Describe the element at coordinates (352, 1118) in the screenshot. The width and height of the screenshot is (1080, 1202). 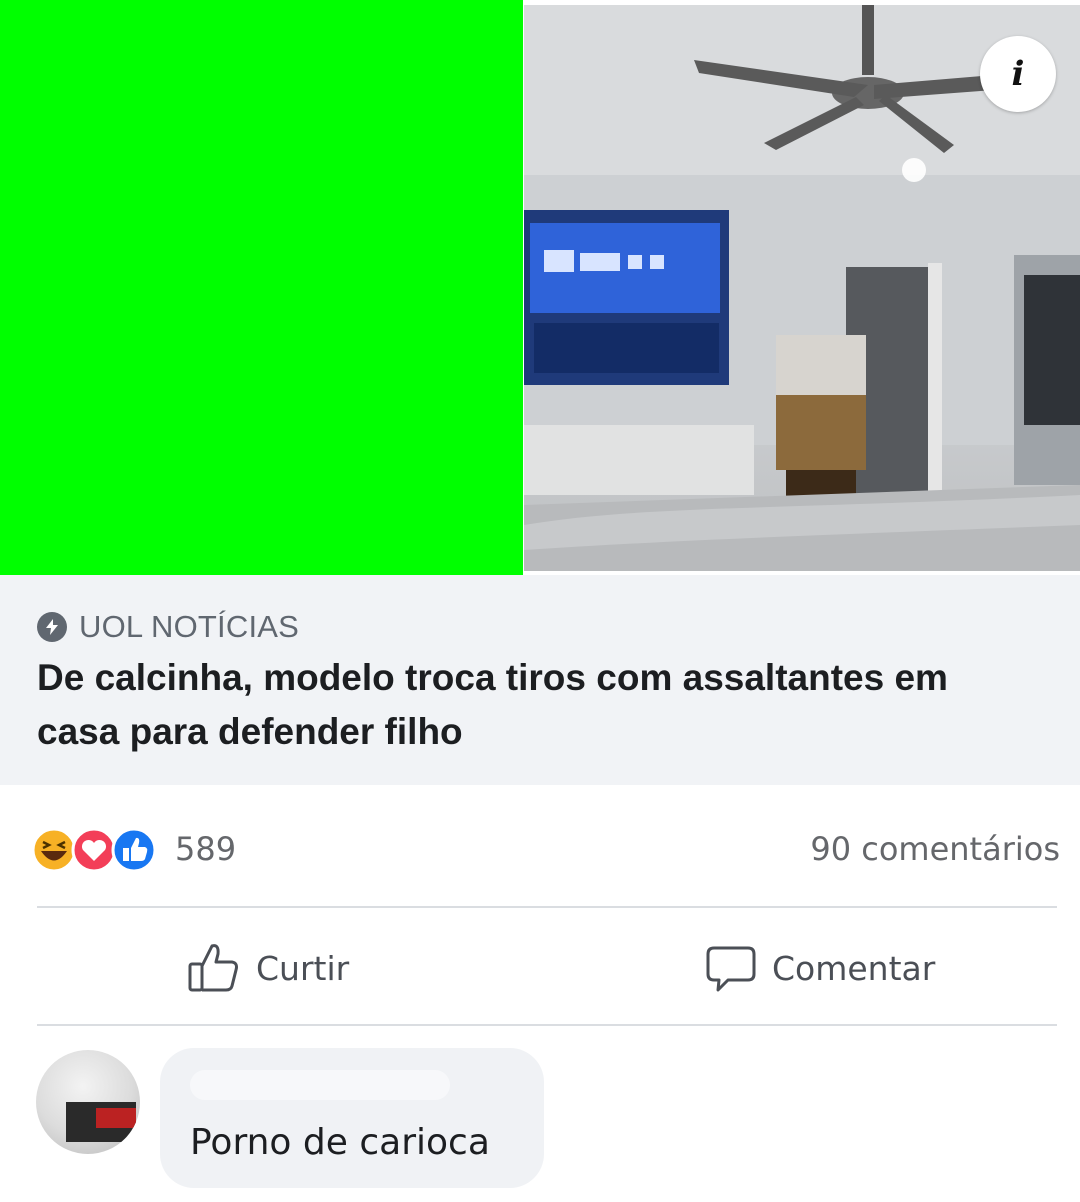
I see `comment-bubble: Porno de carioca` at that location.